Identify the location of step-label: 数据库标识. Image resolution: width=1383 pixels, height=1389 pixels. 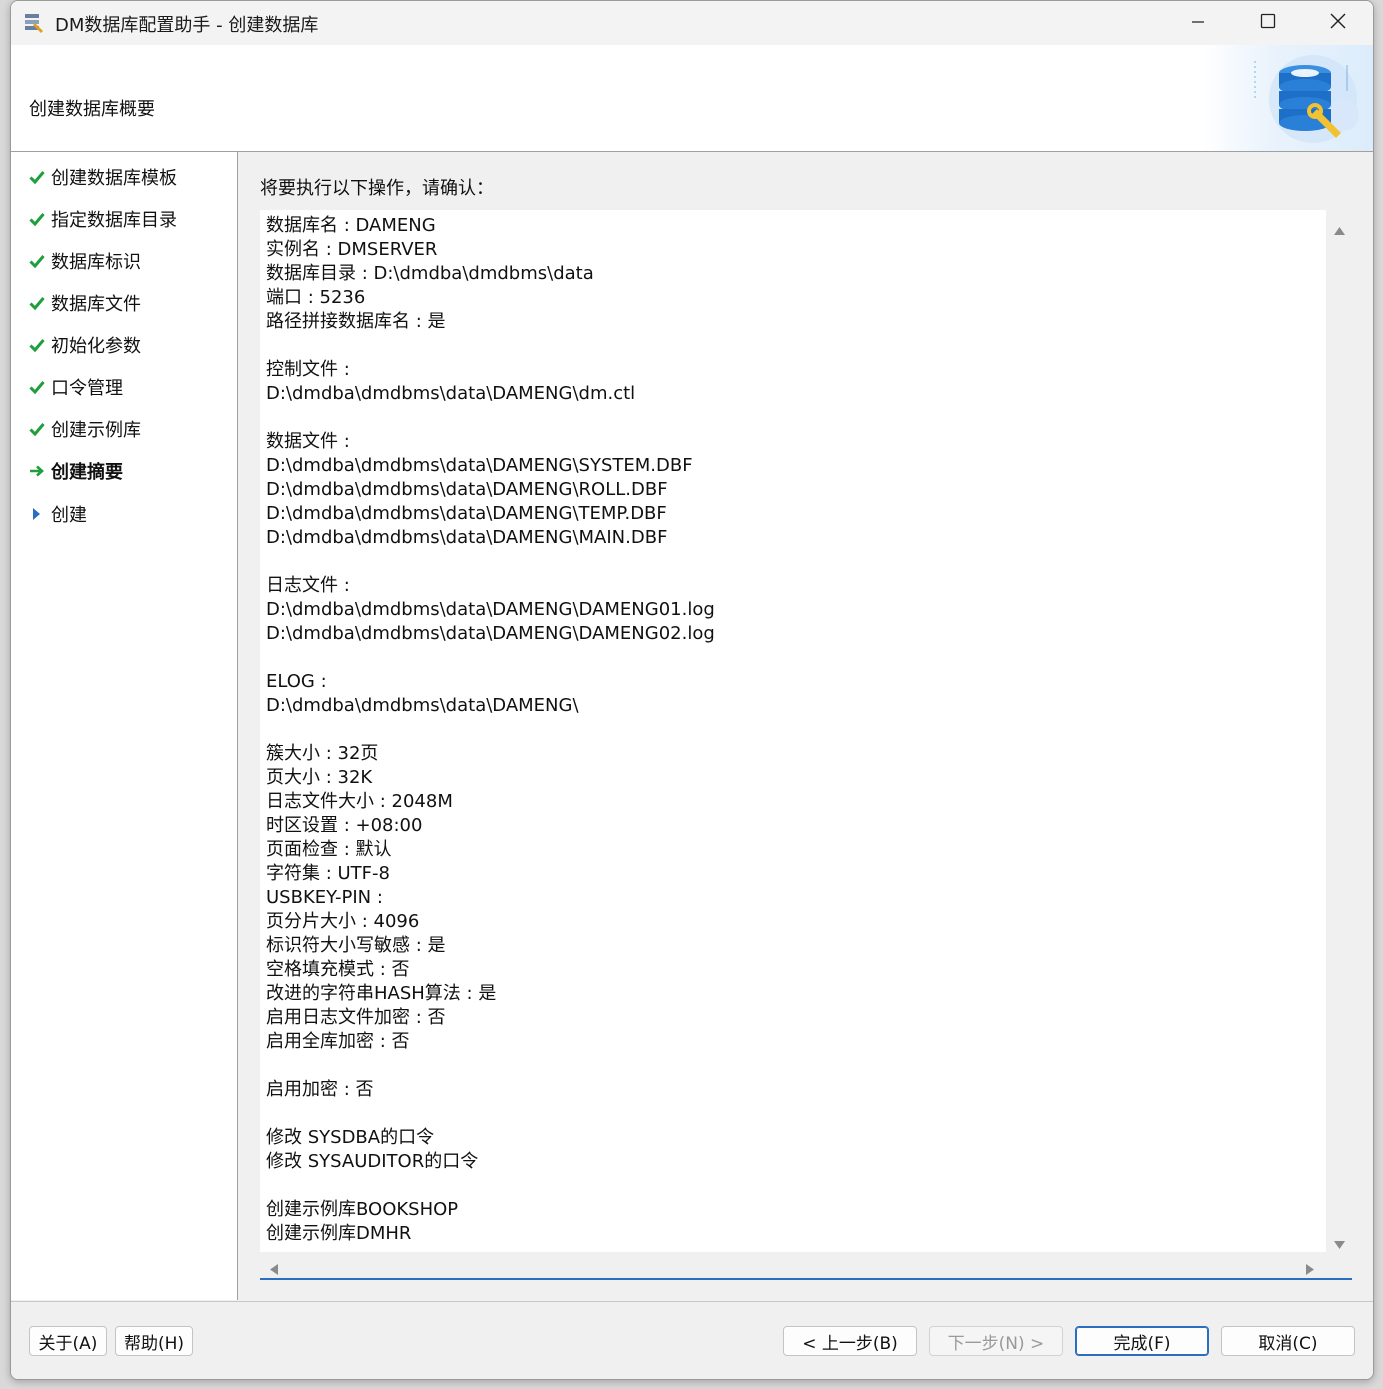
(96, 262).